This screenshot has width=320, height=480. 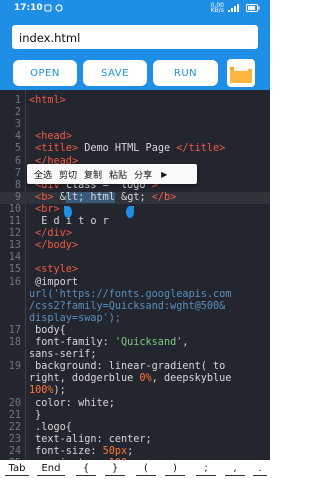 I want to click on code-text: <head>, so click(x=53, y=137).